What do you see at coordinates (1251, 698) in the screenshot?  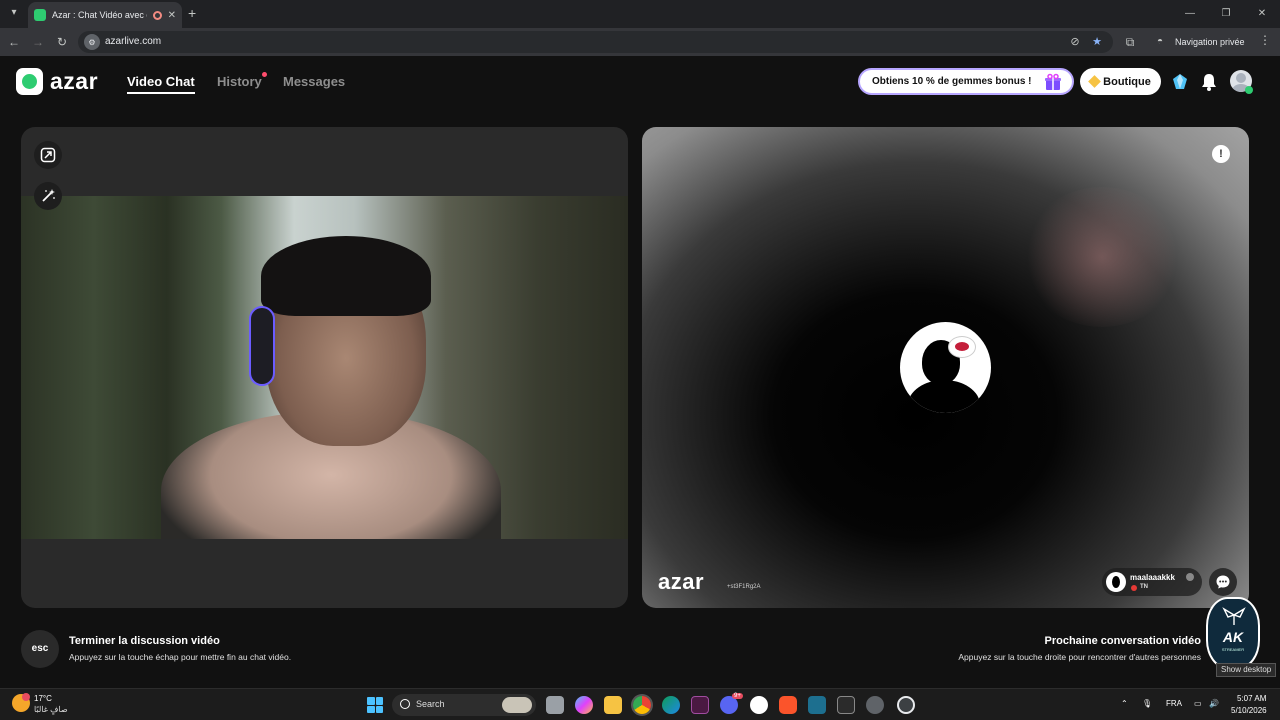 I see `clock-time: 5:07 AM` at bounding box center [1251, 698].